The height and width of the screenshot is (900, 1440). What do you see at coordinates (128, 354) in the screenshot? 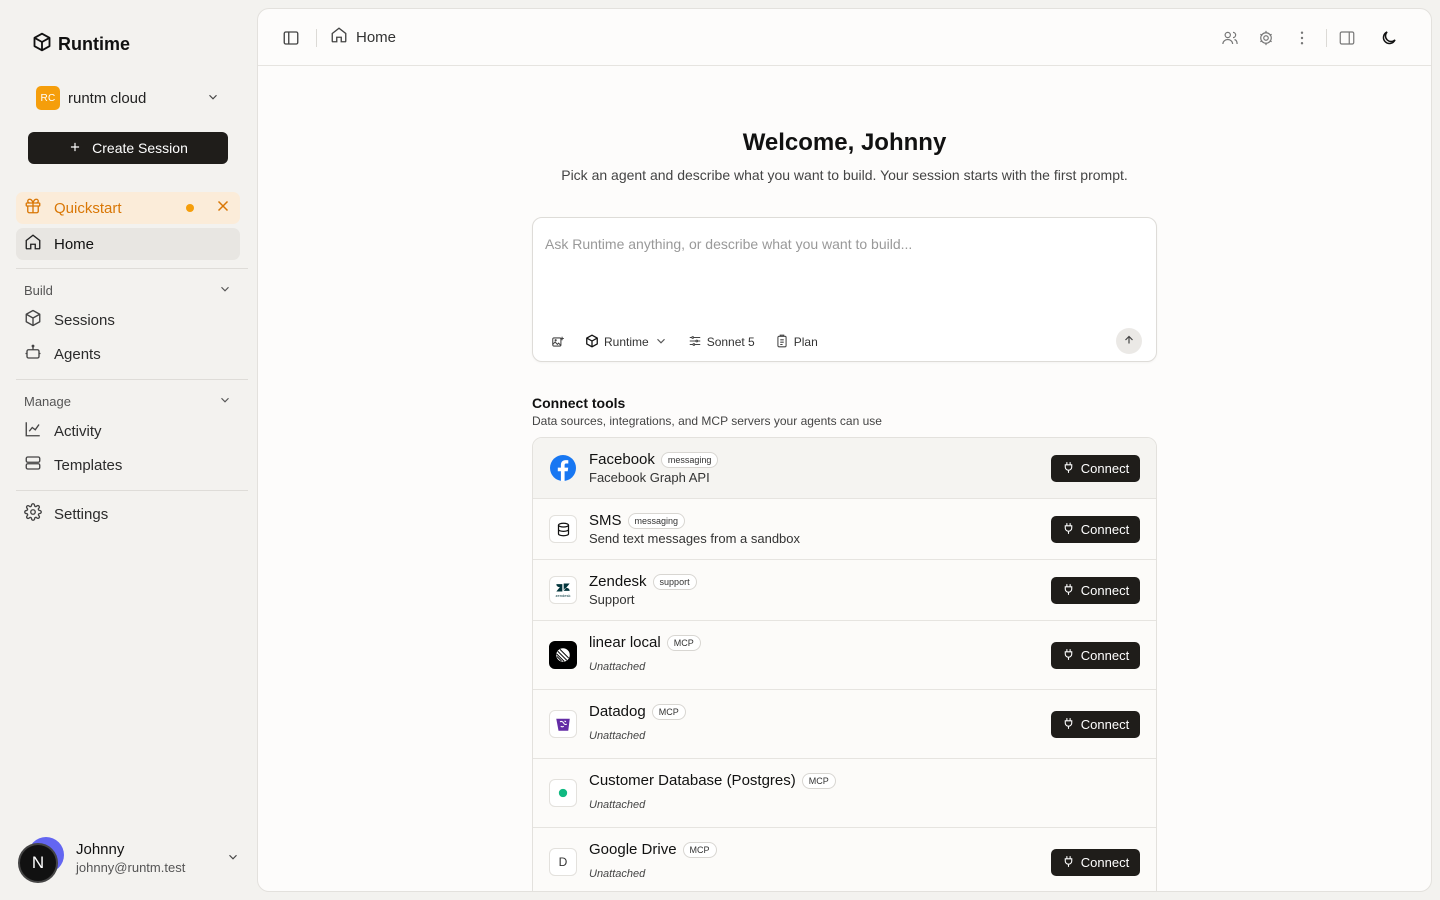
I see `sidebar-item-agents: Agents` at bounding box center [128, 354].